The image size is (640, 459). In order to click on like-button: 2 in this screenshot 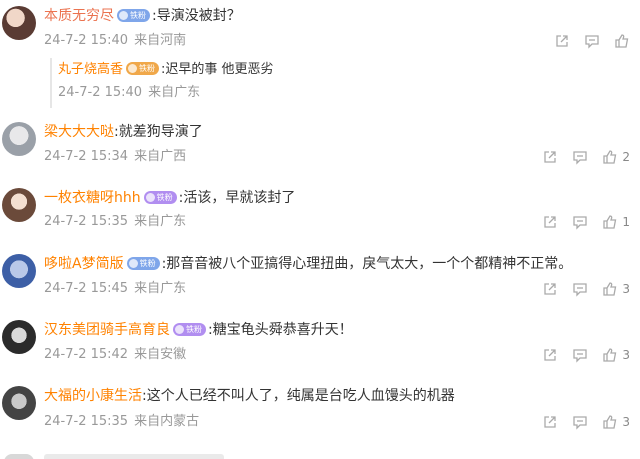, I will do `click(616, 157)`.